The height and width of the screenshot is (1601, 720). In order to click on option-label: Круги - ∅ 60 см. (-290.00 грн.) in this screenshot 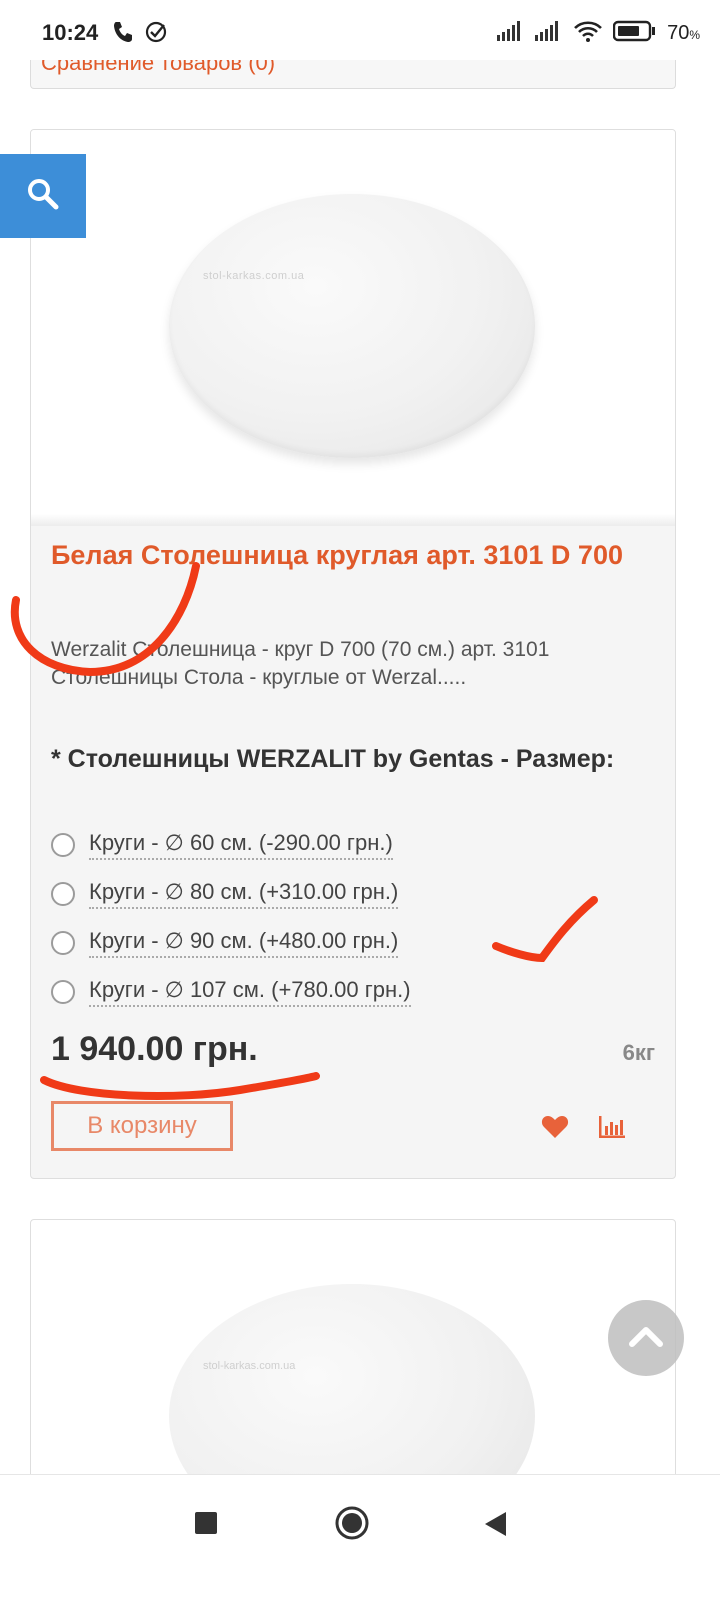, I will do `click(241, 845)`.